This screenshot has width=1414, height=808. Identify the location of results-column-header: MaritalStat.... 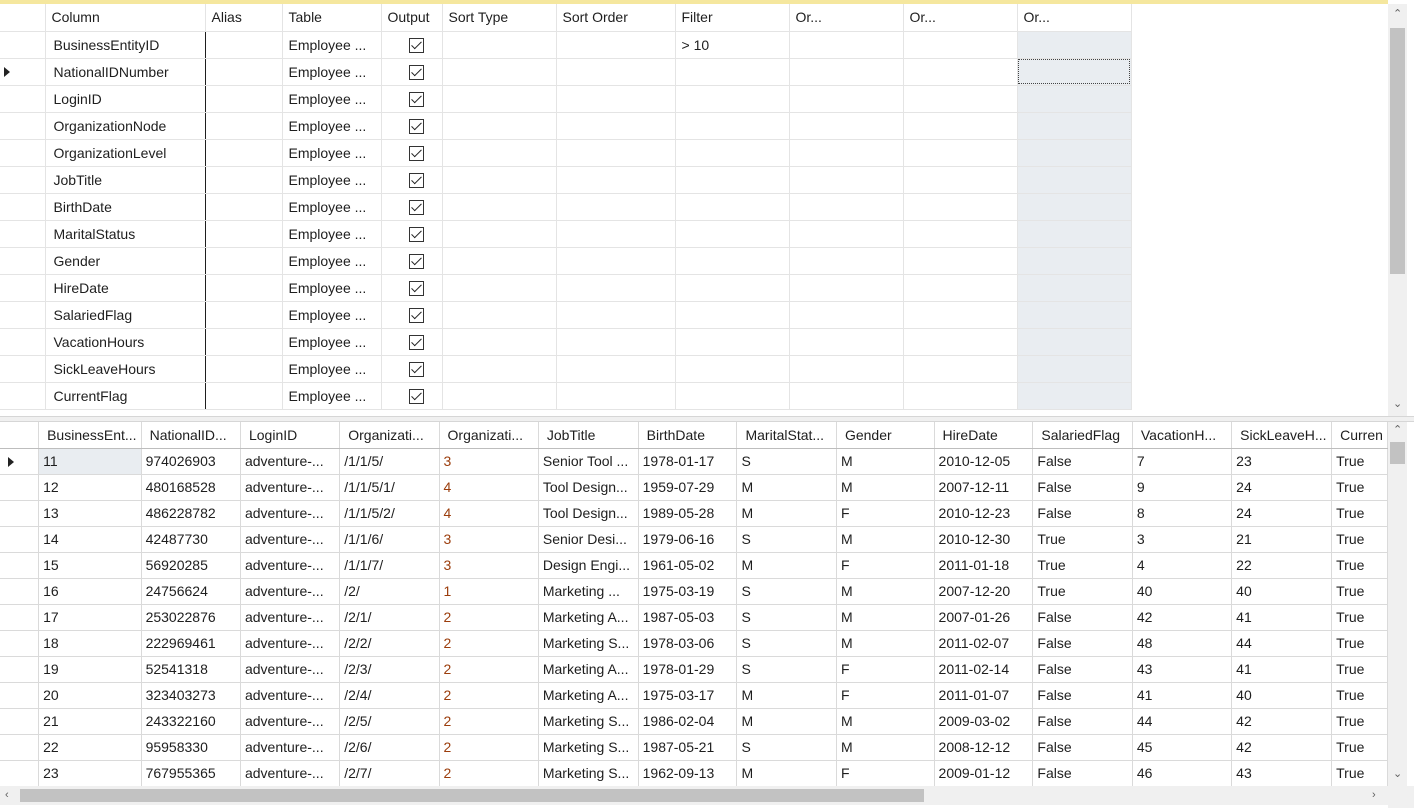
(786, 435).